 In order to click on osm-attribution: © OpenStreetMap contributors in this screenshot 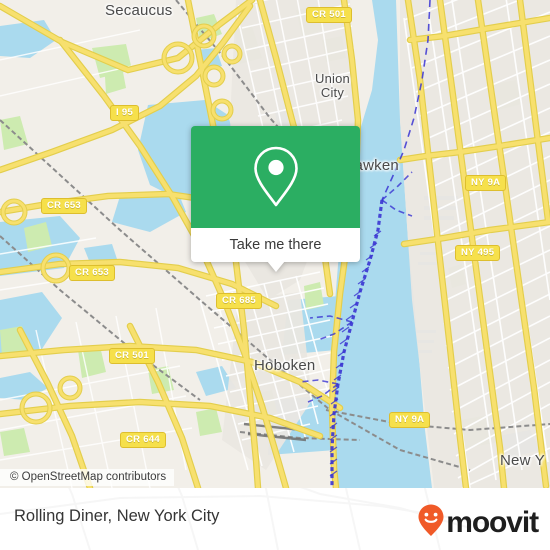, I will do `click(87, 477)`.